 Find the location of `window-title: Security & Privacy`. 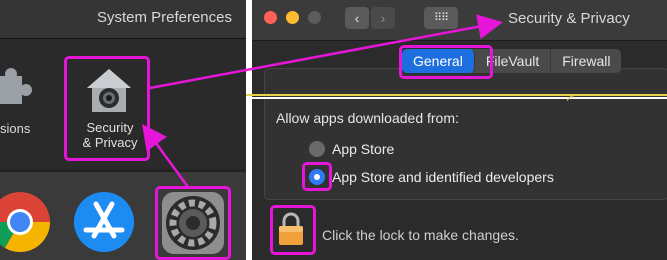

window-title: Security & Privacy is located at coordinates (569, 18).